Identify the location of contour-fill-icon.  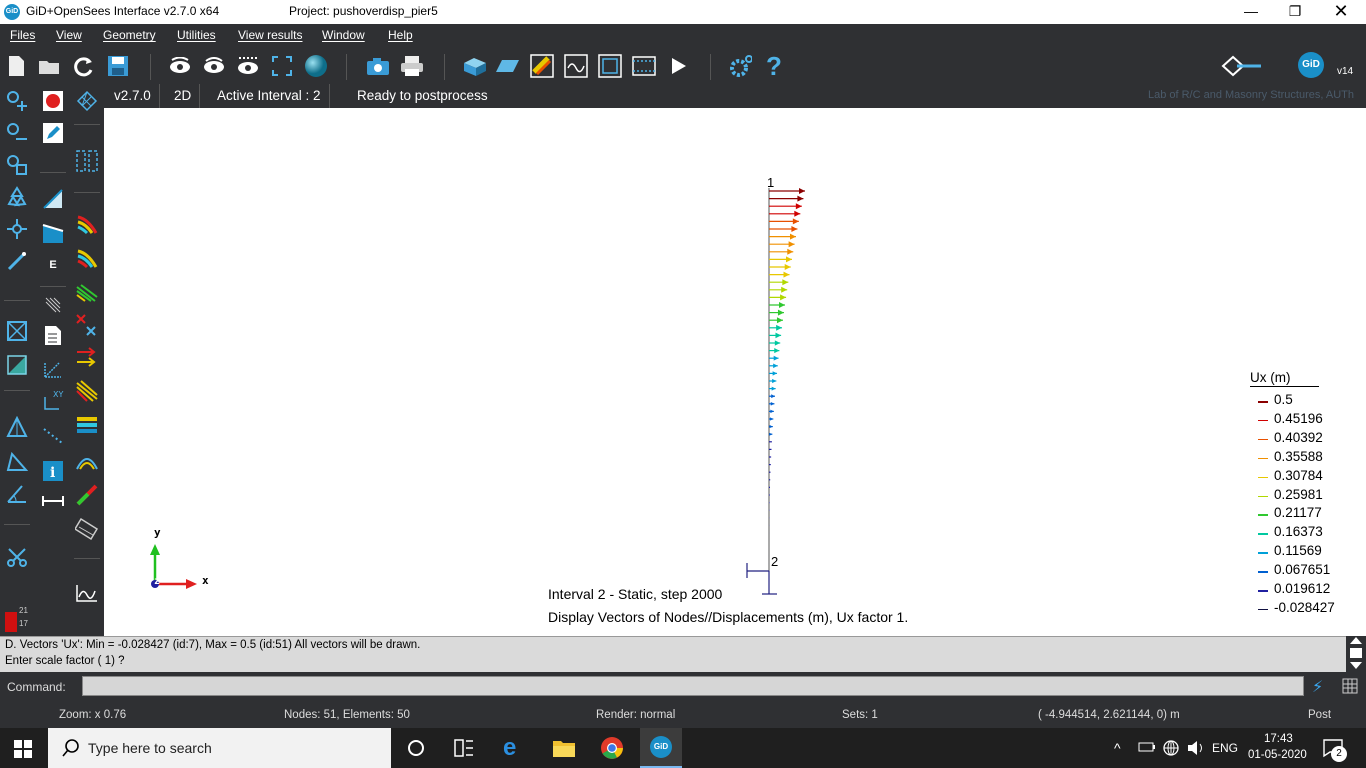
(542, 66).